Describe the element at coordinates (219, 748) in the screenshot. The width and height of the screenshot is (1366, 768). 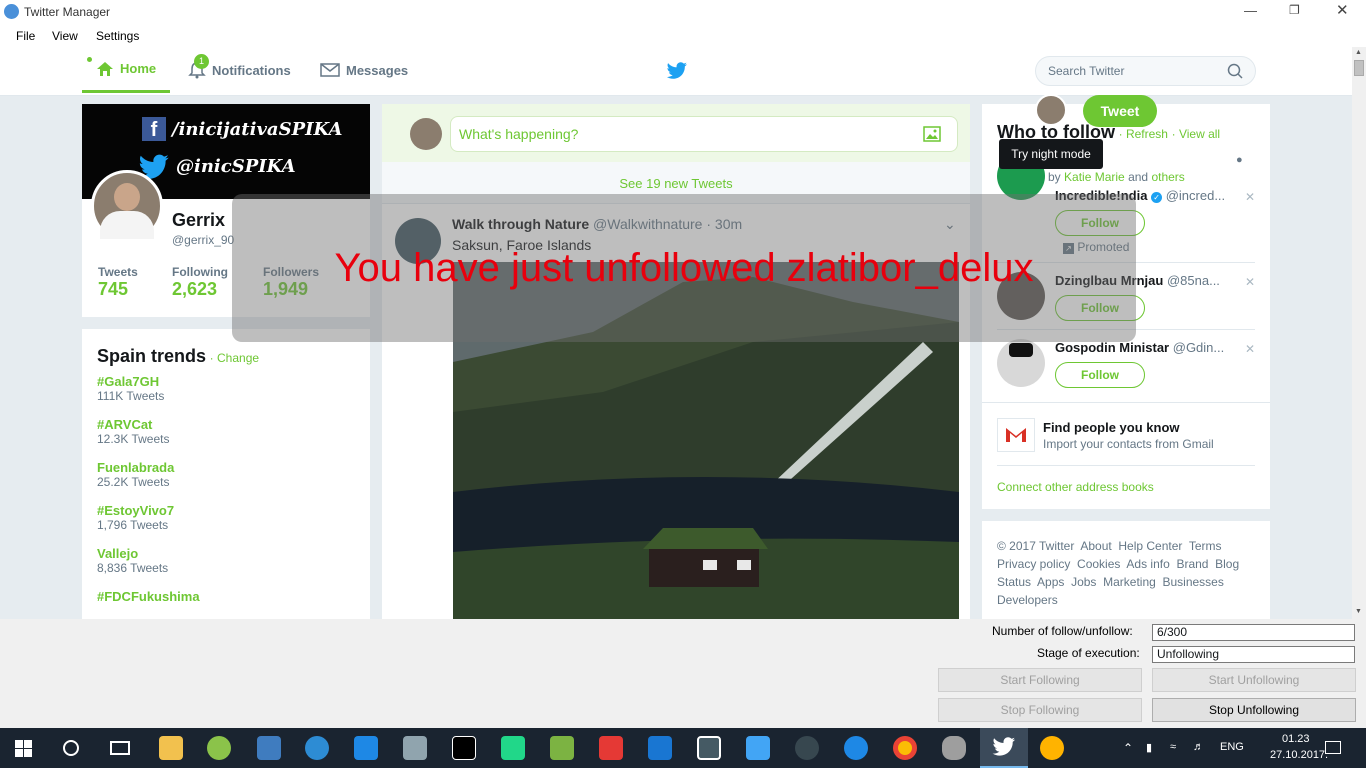
I see `android-studio-icon` at that location.